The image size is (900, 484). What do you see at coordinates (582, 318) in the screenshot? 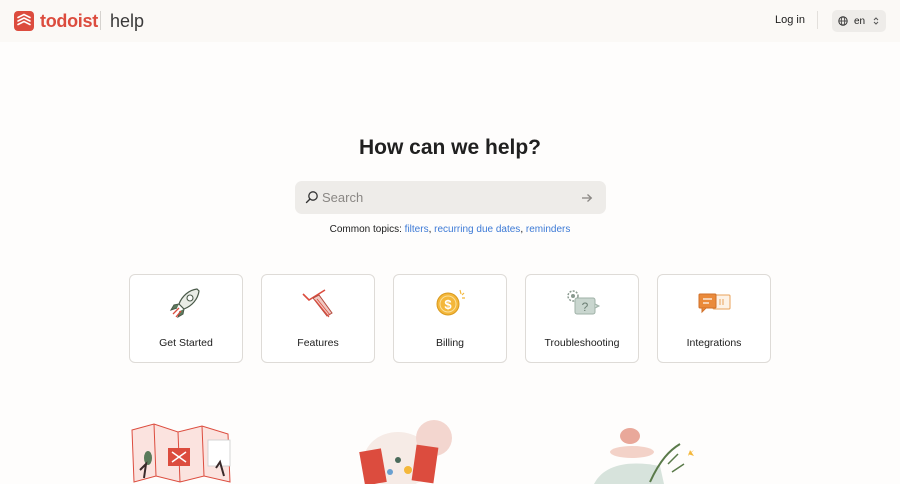
I see `category-card-troubleshooting: ? Troubleshooting` at bounding box center [582, 318].